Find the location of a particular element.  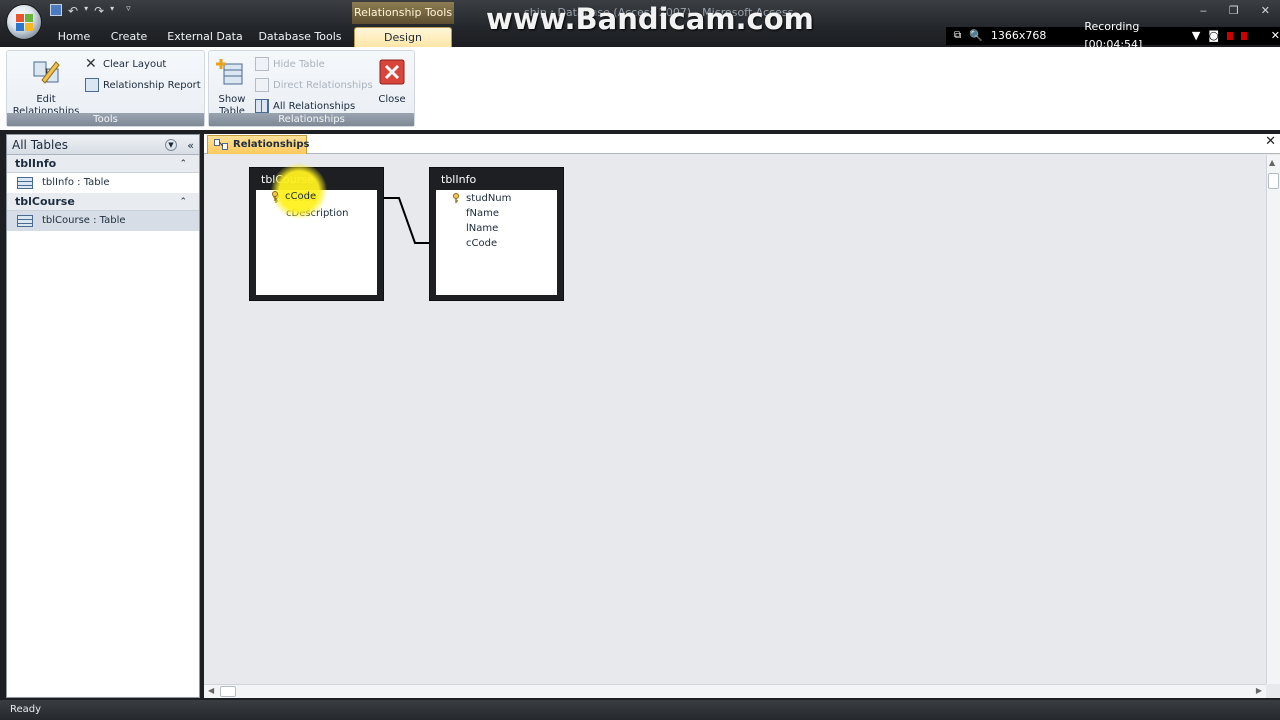

redo-icon: ↷ is located at coordinates (99, 11).